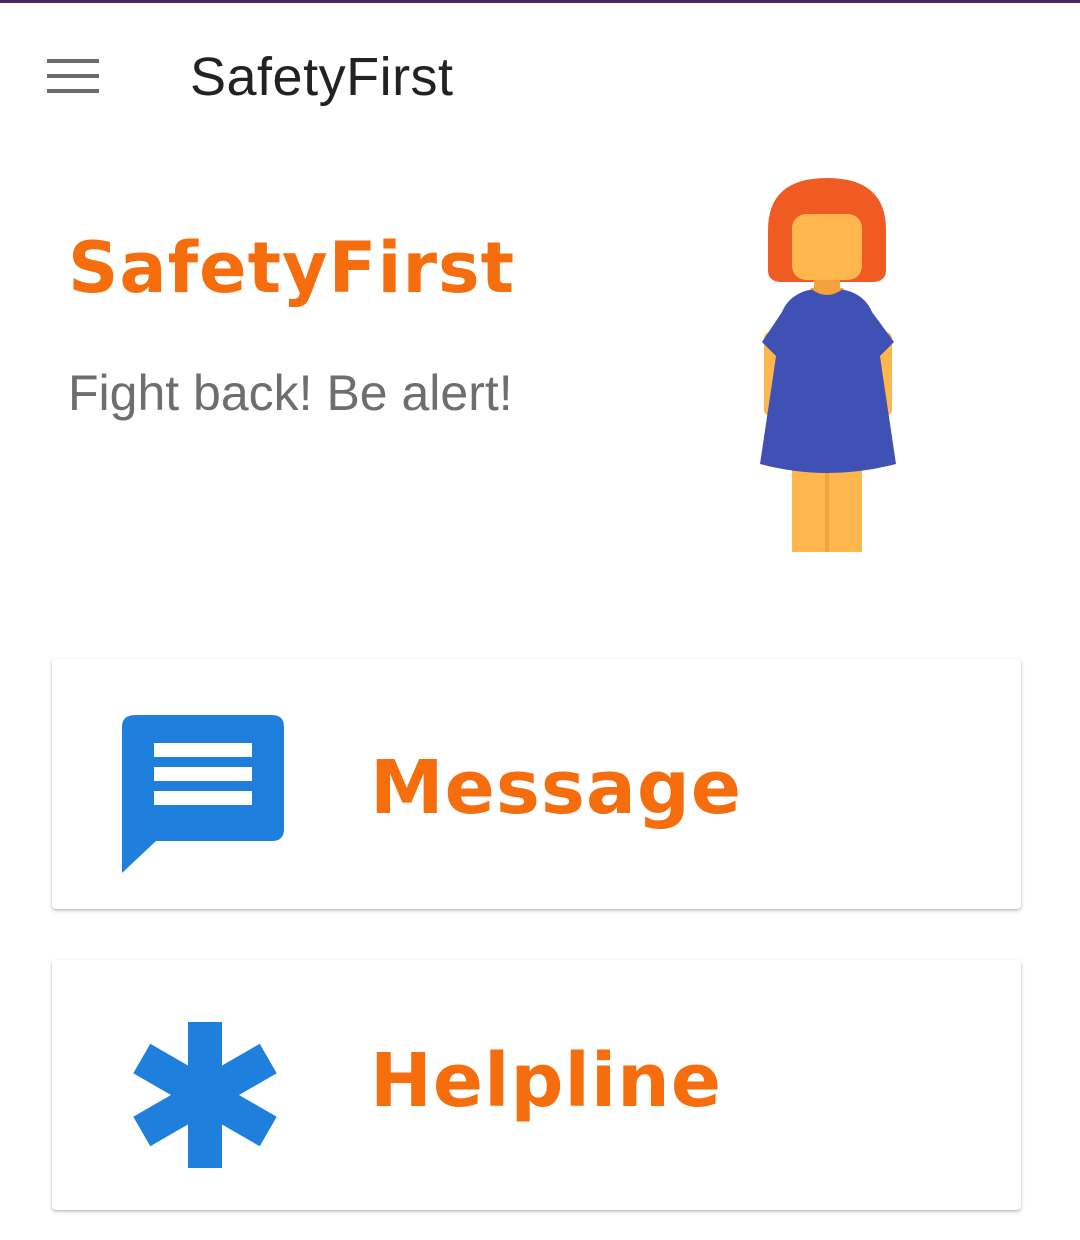  Describe the element at coordinates (556, 788) in the screenshot. I see `message-label: Message` at that location.